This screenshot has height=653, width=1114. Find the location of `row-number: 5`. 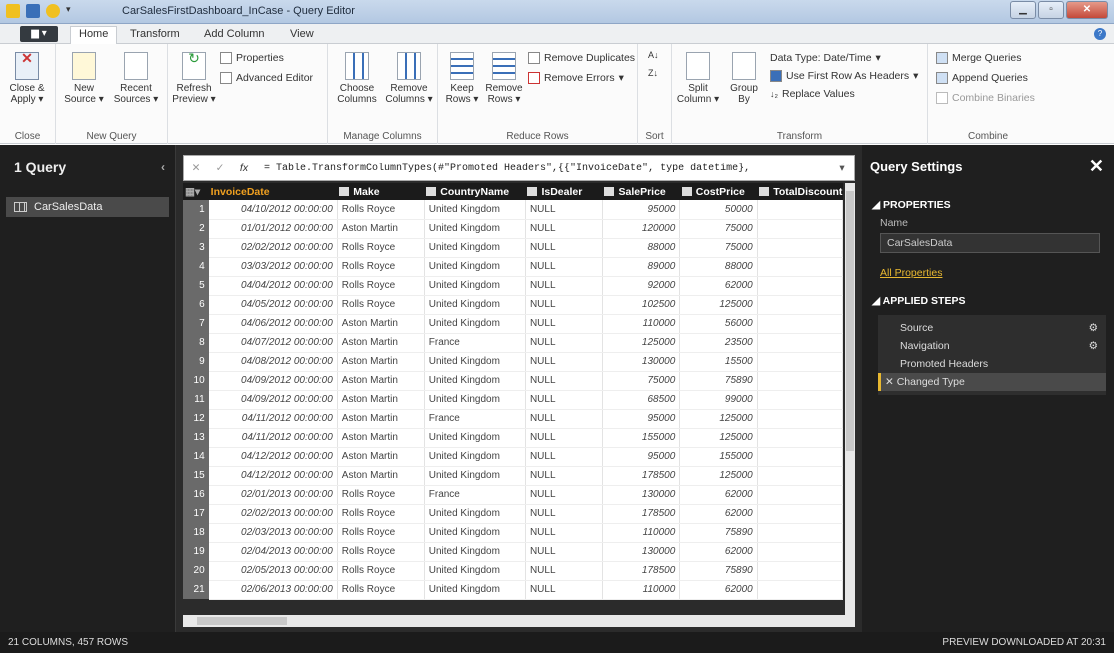

row-number: 5 is located at coordinates (196, 285).